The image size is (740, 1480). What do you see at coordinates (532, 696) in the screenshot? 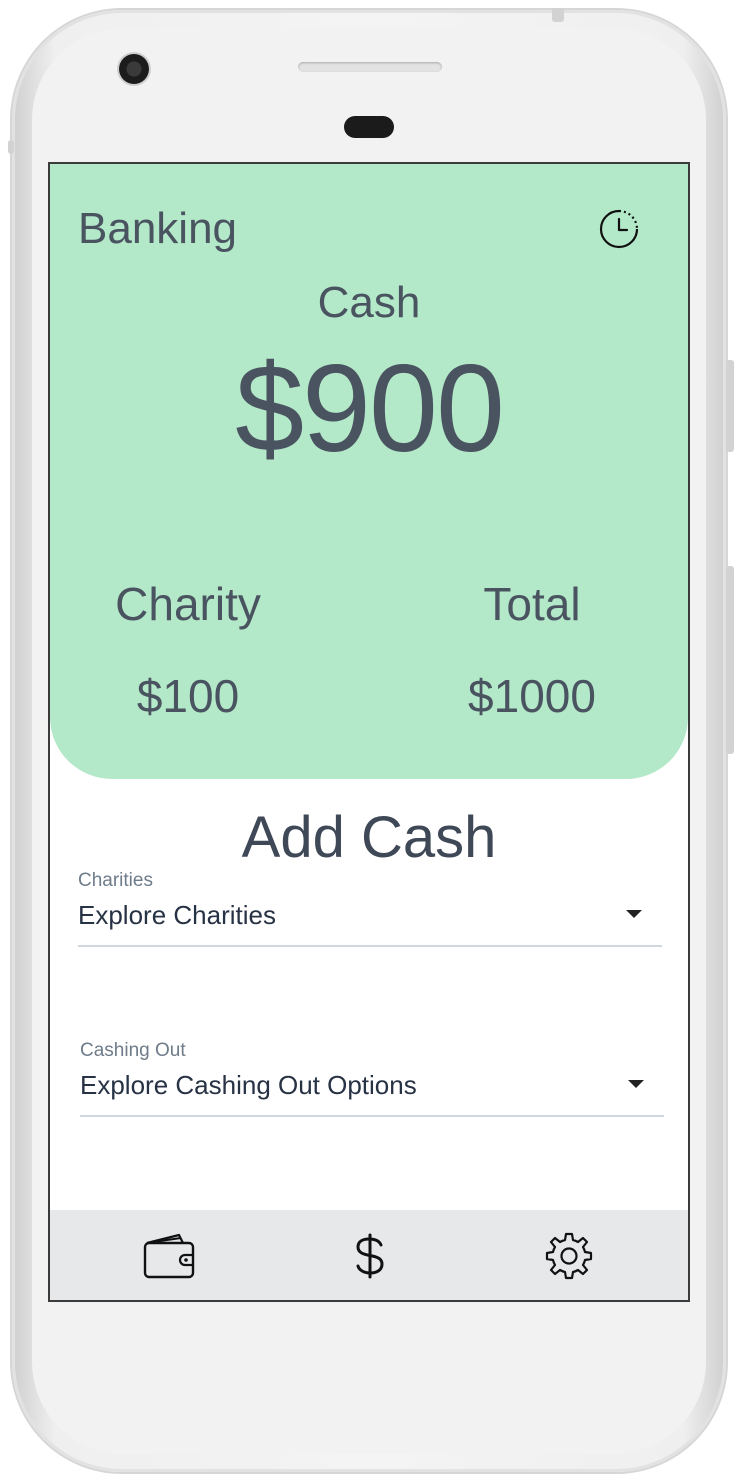
I see `total-amount: $1000` at bounding box center [532, 696].